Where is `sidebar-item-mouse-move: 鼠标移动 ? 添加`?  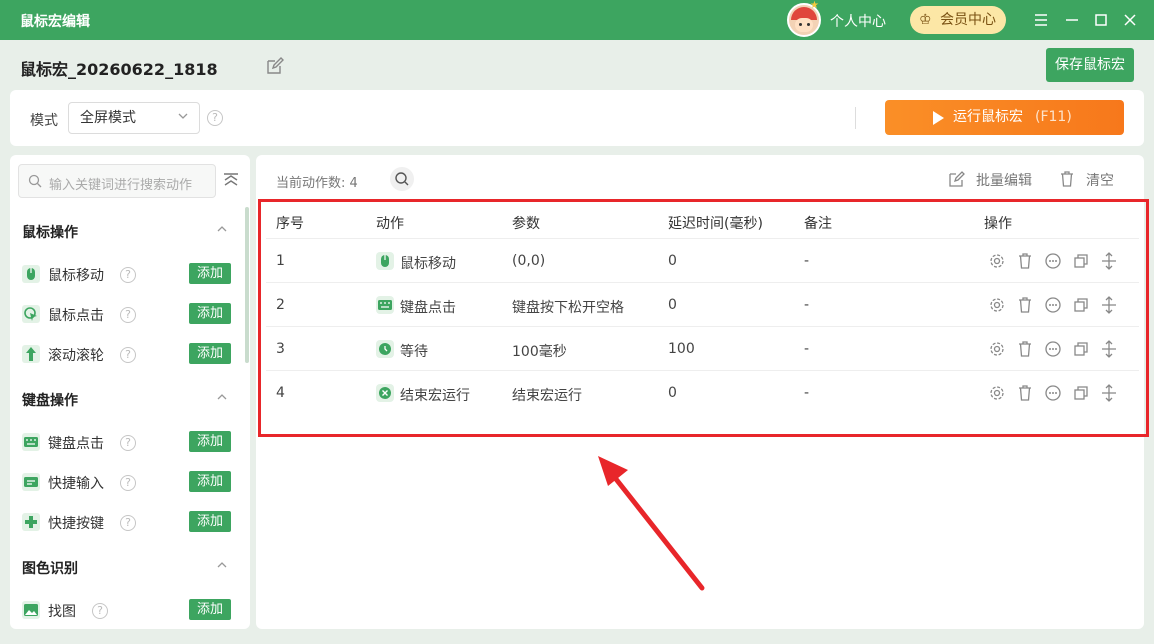
sidebar-item-mouse-move: 鼠标移动 ? 添加 is located at coordinates (127, 274).